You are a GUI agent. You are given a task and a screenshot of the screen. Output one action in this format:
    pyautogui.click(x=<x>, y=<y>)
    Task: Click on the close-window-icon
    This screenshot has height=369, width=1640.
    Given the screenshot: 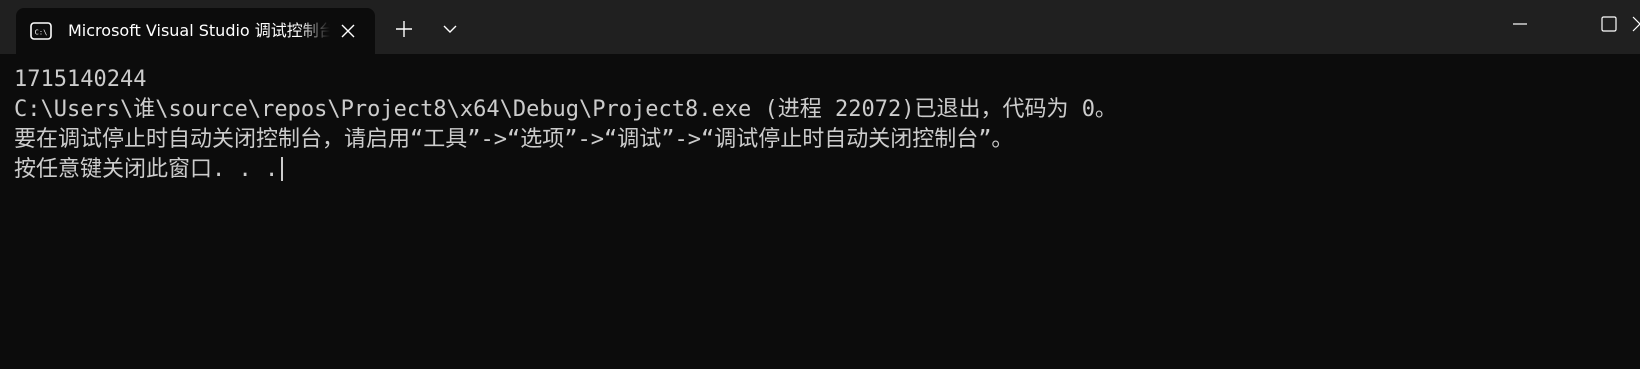 What is the action you would take?
    pyautogui.click(x=1635, y=24)
    